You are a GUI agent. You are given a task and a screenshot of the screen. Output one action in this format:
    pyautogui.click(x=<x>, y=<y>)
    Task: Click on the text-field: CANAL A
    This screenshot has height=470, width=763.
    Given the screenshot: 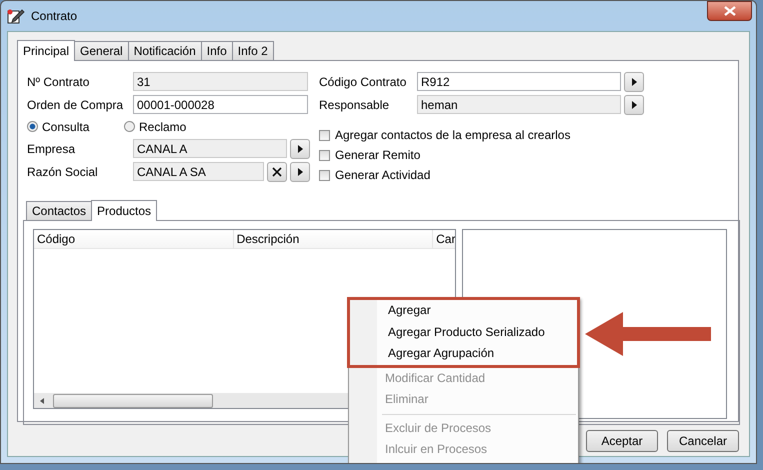 What is the action you would take?
    pyautogui.click(x=210, y=148)
    